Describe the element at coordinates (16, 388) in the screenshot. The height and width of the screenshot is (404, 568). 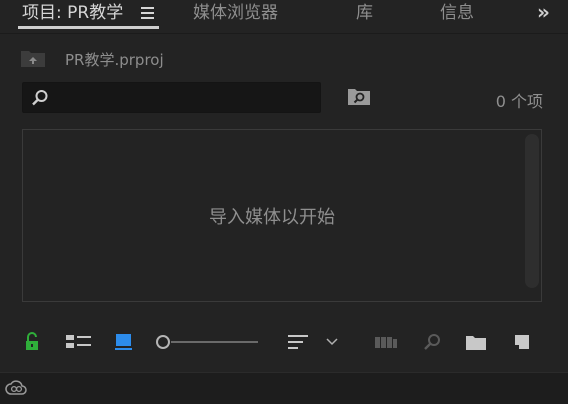
I see `creative-cloud-icon` at that location.